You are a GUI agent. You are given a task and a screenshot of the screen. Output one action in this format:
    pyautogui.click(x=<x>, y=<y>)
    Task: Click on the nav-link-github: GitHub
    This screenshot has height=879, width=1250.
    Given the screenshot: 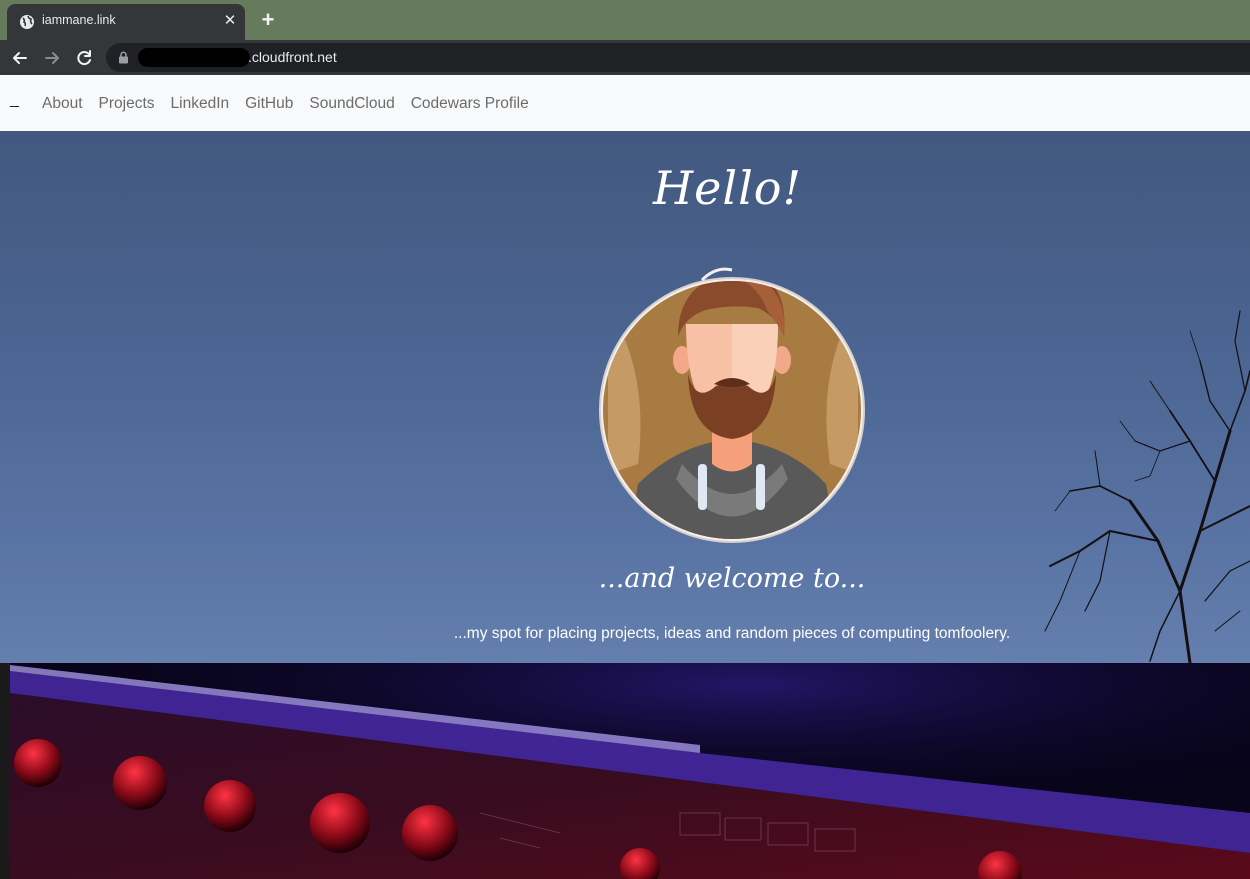 What is the action you would take?
    pyautogui.click(x=269, y=104)
    